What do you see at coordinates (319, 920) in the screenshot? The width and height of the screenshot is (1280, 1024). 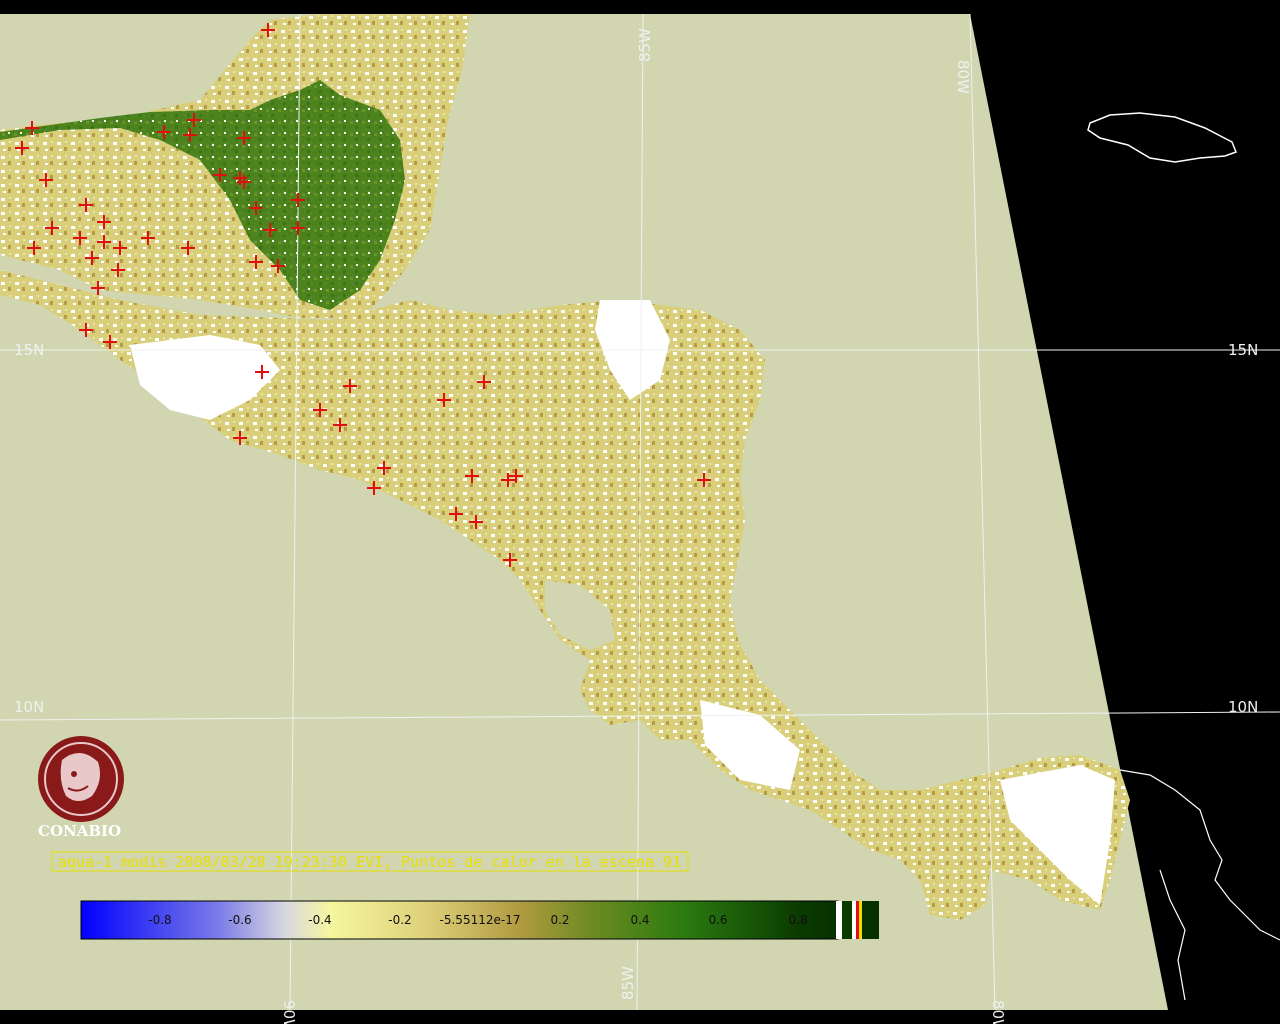 I see `colorbar-tick-label: -0.4` at bounding box center [319, 920].